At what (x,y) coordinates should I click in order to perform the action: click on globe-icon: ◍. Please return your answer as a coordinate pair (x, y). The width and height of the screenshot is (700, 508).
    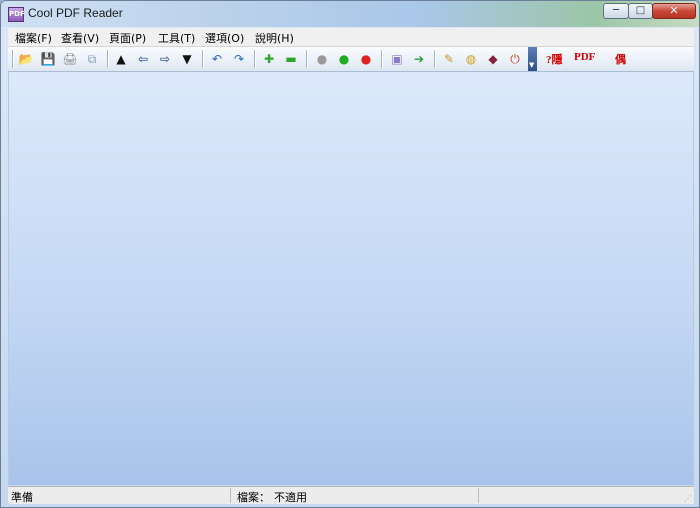
    Looking at the image, I should click on (471, 59).